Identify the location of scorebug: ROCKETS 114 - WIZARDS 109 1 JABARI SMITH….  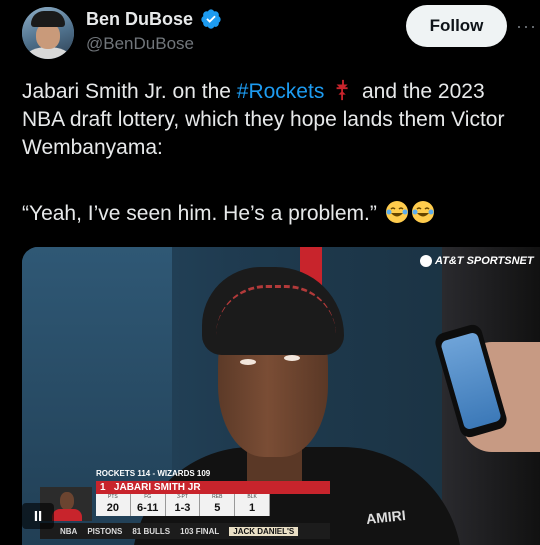
(185, 505).